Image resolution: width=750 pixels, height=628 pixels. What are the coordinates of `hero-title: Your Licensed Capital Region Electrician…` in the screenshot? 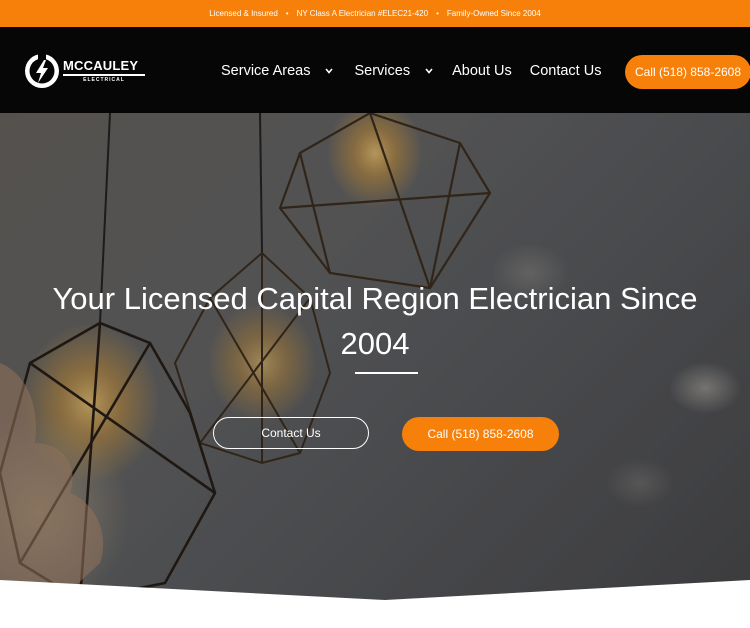 It's located at (375, 321).